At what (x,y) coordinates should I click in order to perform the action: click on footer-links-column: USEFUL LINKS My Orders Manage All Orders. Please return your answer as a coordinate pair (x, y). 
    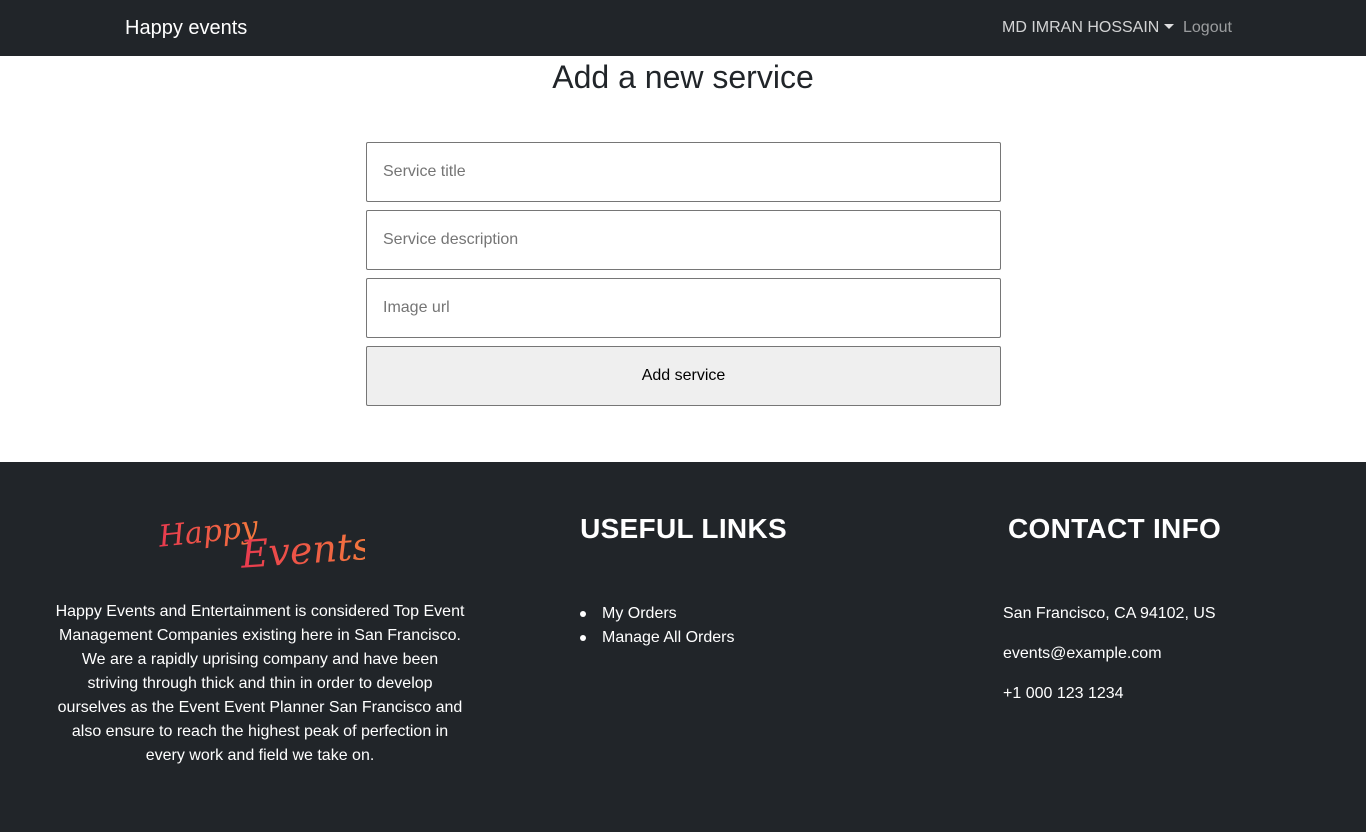
    Looking at the image, I should click on (683, 556).